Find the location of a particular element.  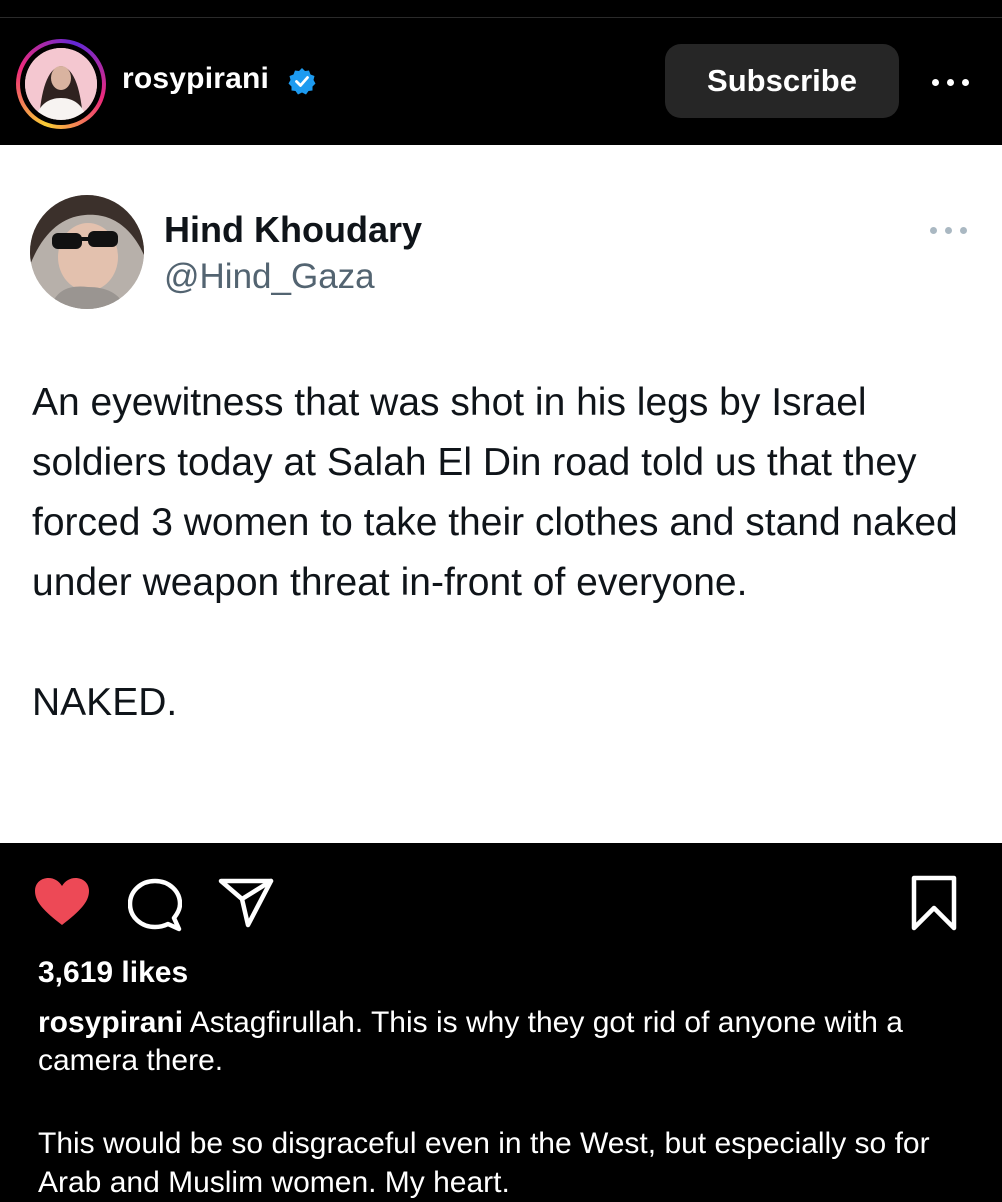

avatar is located at coordinates (61, 84).